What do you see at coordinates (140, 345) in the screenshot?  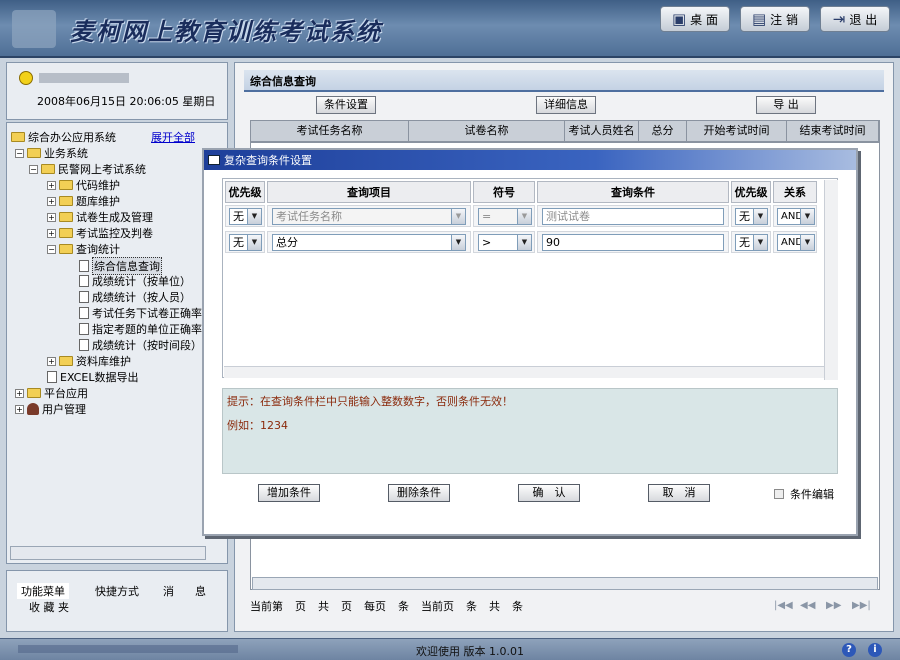 I see `tree-item-score-by-time: 成绩统计（按时间段）` at bounding box center [140, 345].